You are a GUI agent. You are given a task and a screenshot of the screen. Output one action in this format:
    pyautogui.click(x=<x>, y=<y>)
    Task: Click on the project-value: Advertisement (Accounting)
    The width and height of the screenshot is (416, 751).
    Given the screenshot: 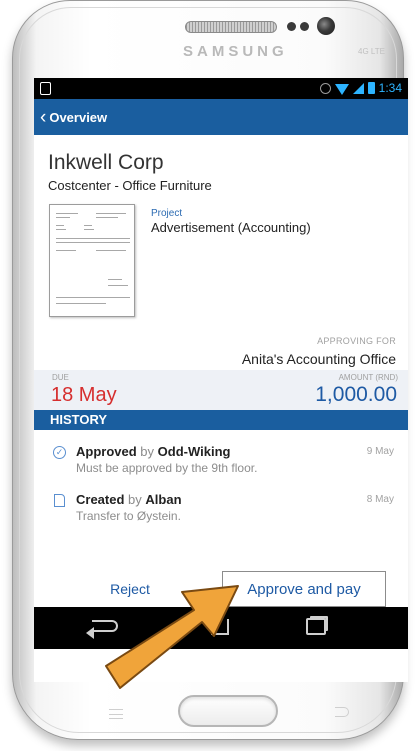 What is the action you would take?
    pyautogui.click(x=231, y=227)
    